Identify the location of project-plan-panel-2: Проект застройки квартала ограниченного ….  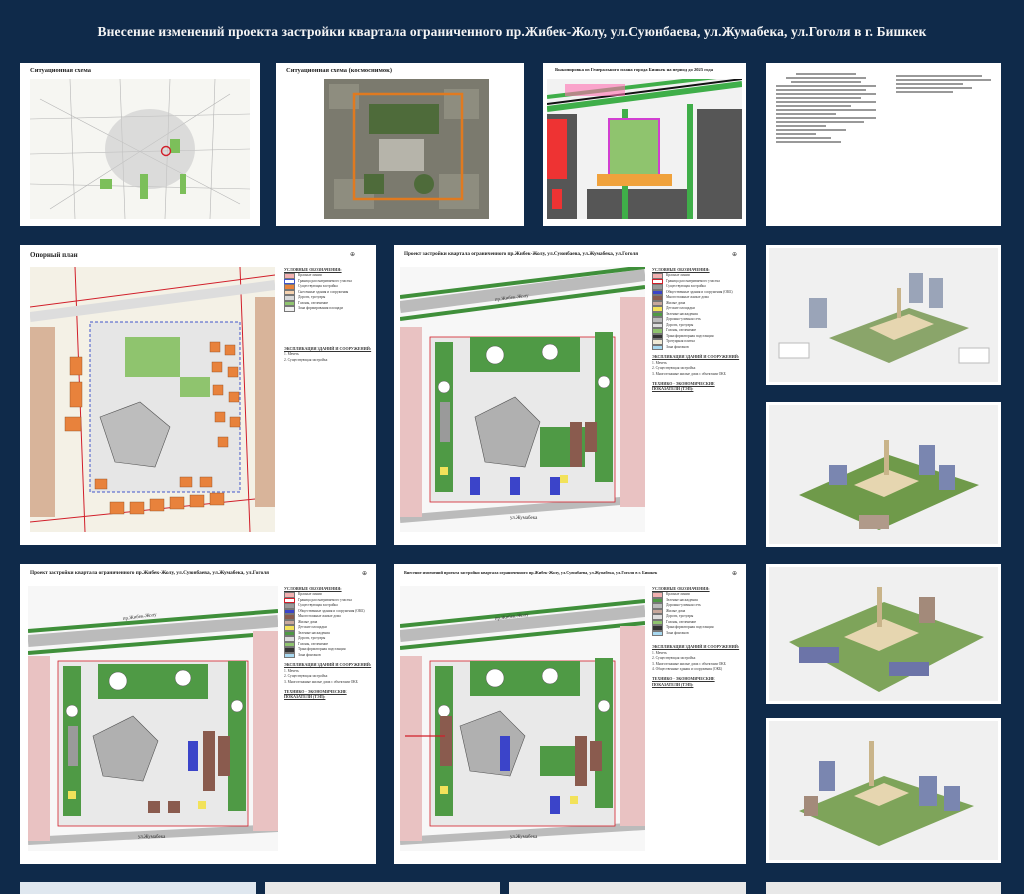
(198, 714).